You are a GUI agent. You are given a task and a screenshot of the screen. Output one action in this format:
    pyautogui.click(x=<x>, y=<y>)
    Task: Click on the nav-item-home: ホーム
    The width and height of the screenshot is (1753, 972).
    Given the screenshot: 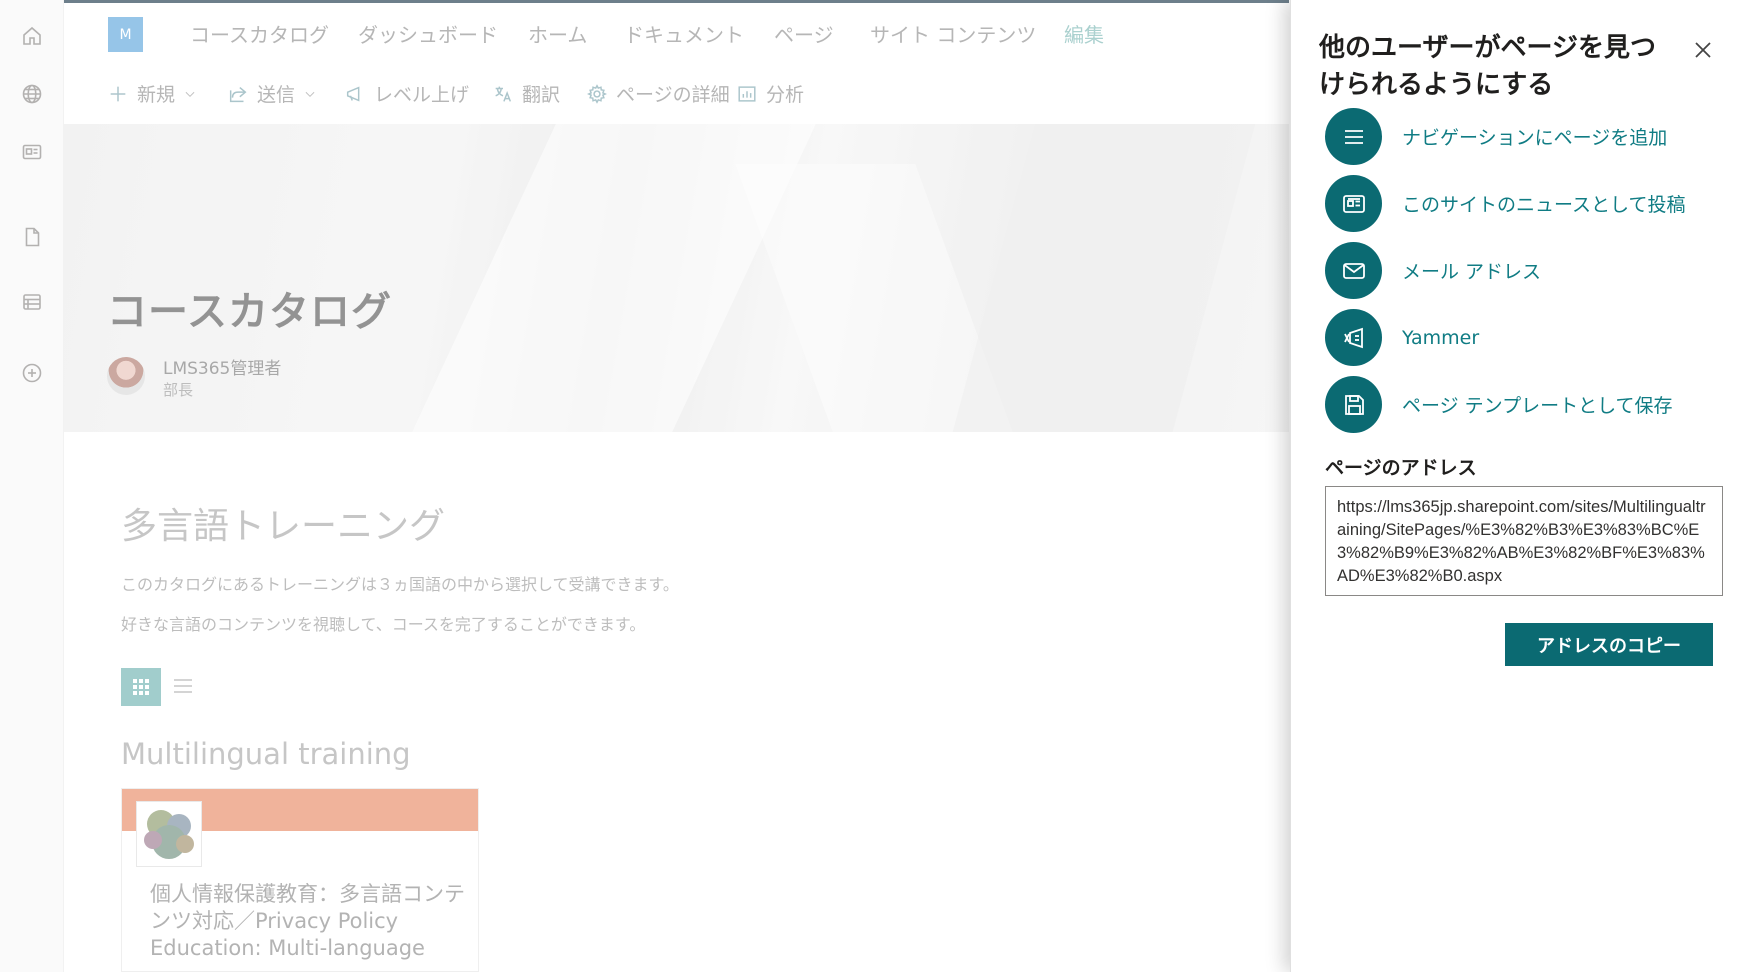 What is the action you would take?
    pyautogui.click(x=557, y=33)
    